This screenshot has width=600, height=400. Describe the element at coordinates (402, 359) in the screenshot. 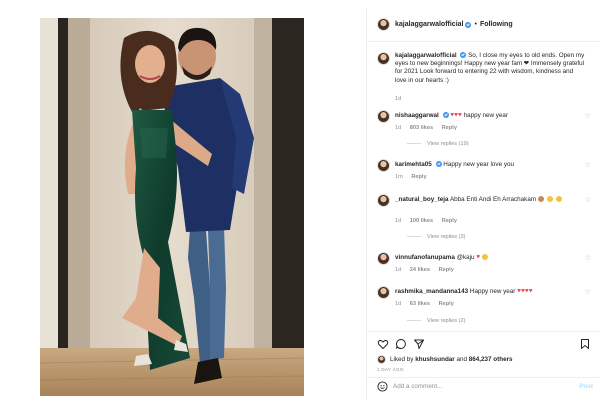

I see `liked-by-prefix: Liked by` at that location.